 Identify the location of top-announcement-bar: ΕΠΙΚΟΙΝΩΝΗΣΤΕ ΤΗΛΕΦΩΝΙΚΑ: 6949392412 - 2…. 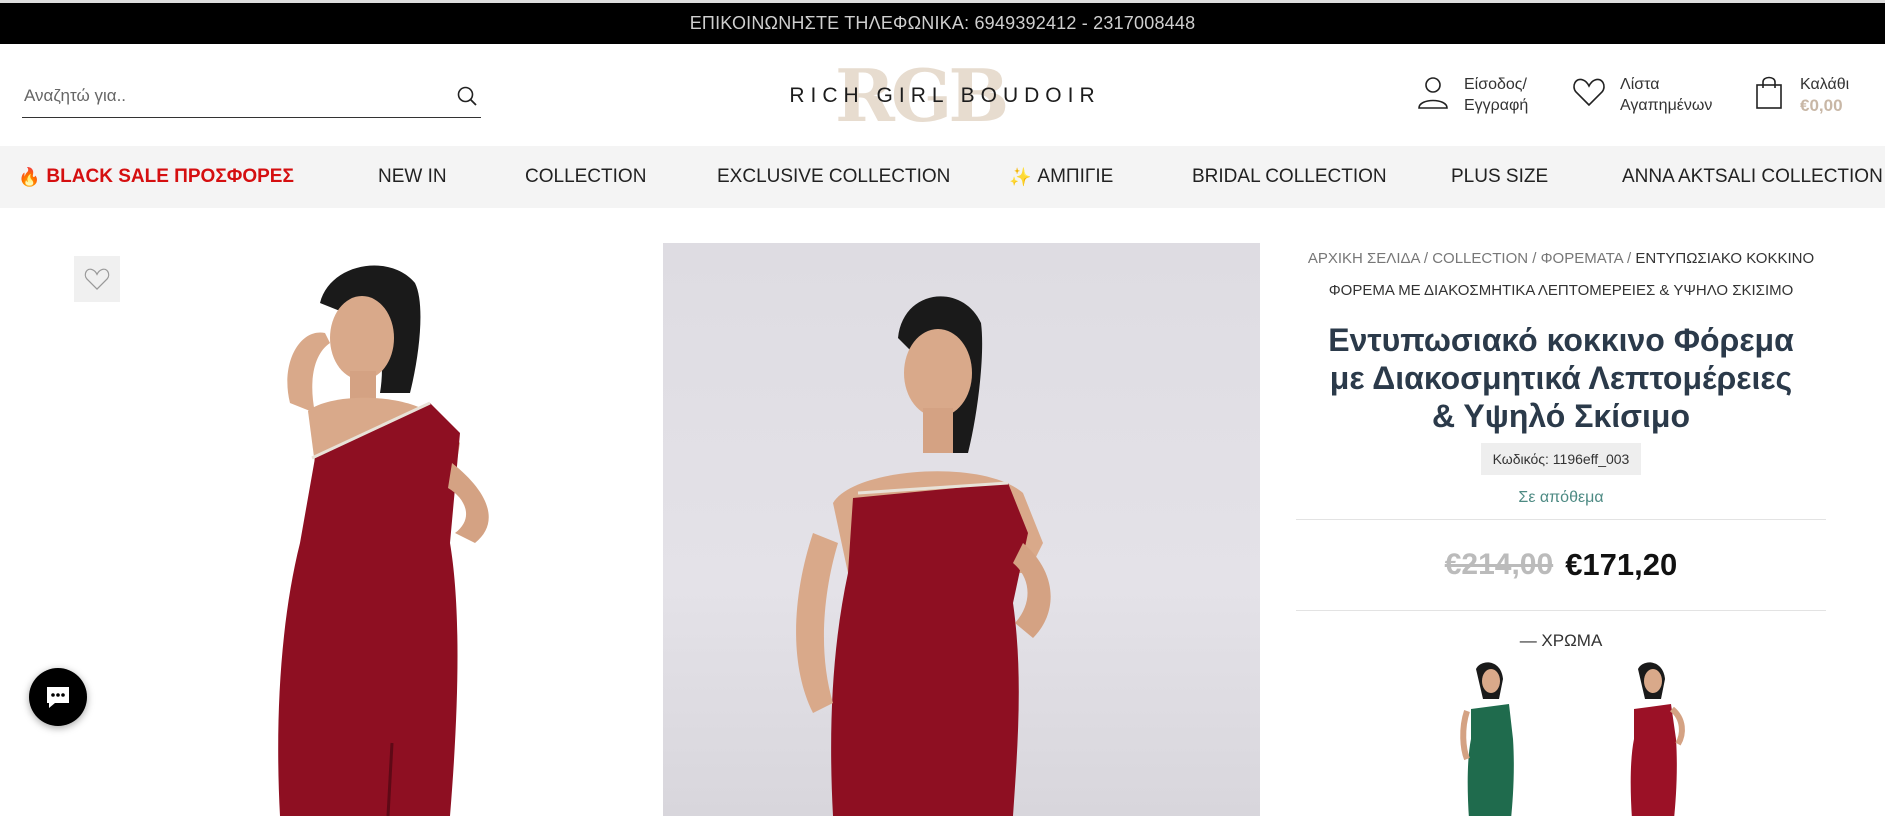
(942, 22).